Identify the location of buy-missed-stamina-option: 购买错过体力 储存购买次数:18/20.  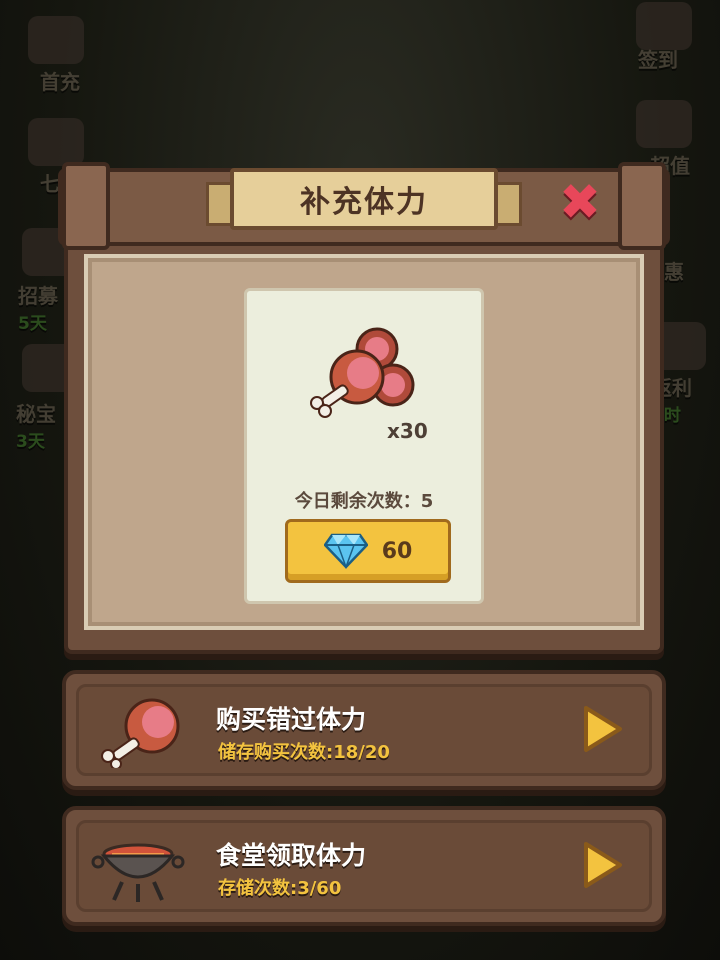
(364, 730).